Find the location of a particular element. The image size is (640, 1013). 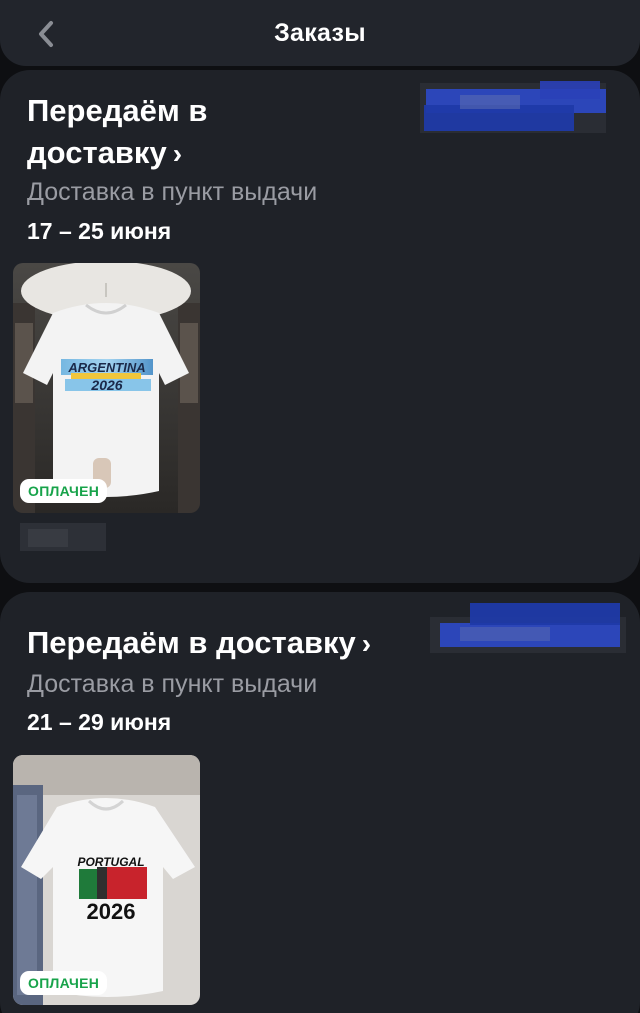

delivery-dates: 21 – 29 июня is located at coordinates (99, 722).